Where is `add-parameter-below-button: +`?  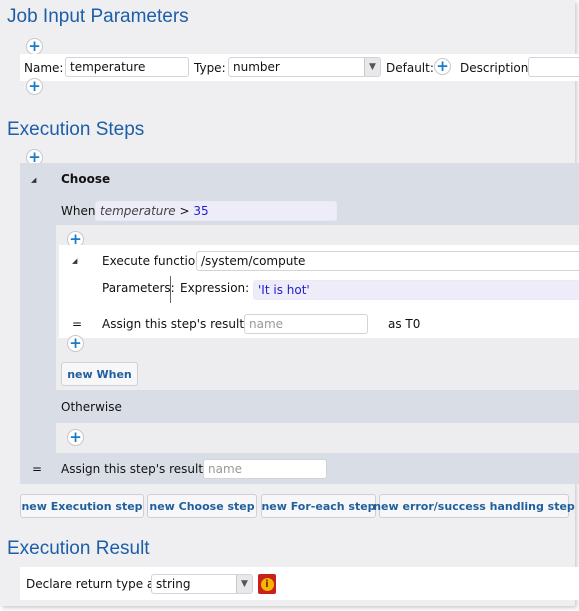
add-parameter-below-button: + is located at coordinates (34, 86).